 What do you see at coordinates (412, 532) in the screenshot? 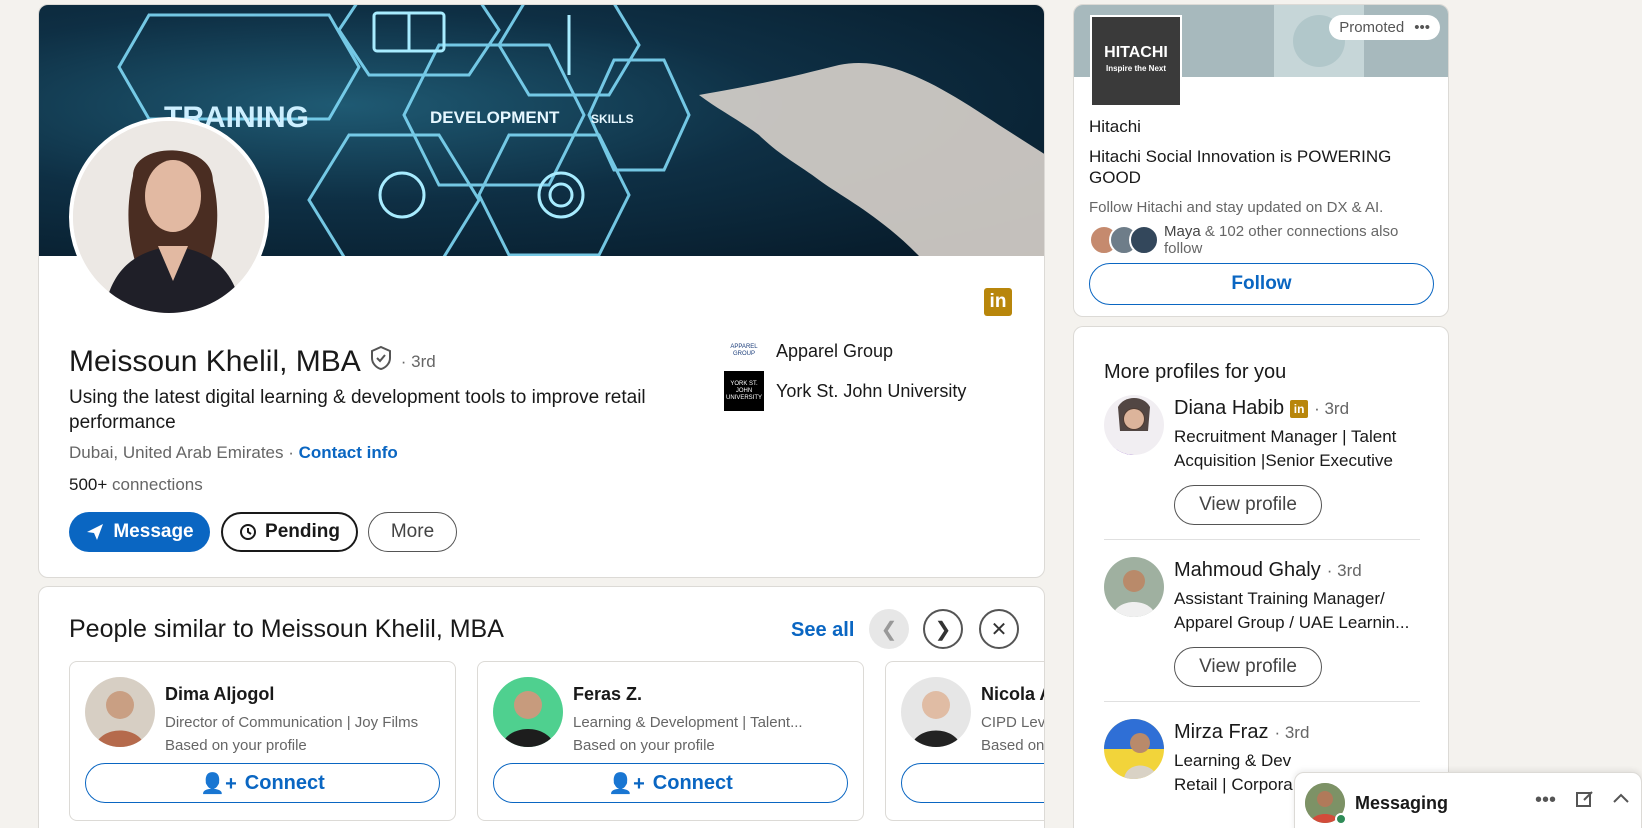
I see `more-button: More` at bounding box center [412, 532].